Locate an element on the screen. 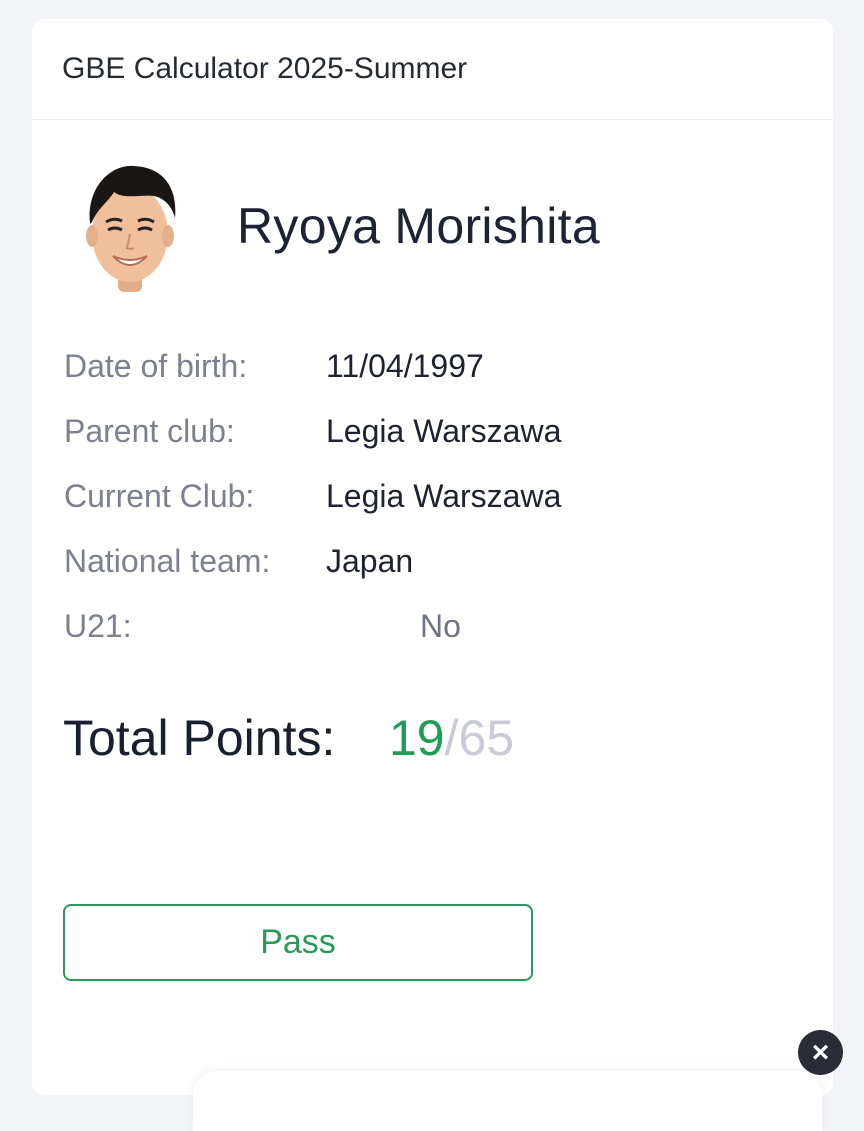 The image size is (864, 1131). total-points: Total Points: 19/65 is located at coordinates (288, 738).